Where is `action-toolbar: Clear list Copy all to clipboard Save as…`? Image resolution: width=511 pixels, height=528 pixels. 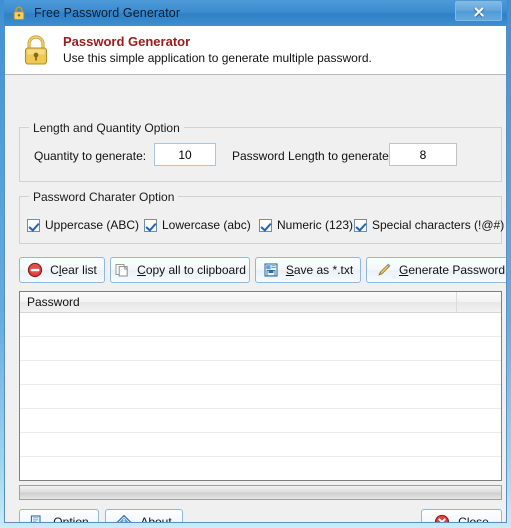
action-toolbar: Clear list Copy all to clipboard Save as… is located at coordinates (262, 270).